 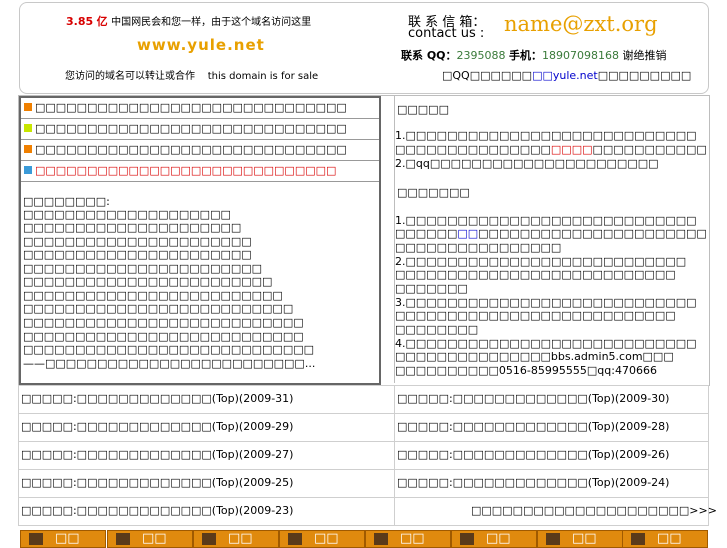 What do you see at coordinates (533, 398) in the screenshot?
I see `article-link: □□□□□:□□□□□□□□□□□□□(Top)(2009-30)` at bounding box center [533, 398].